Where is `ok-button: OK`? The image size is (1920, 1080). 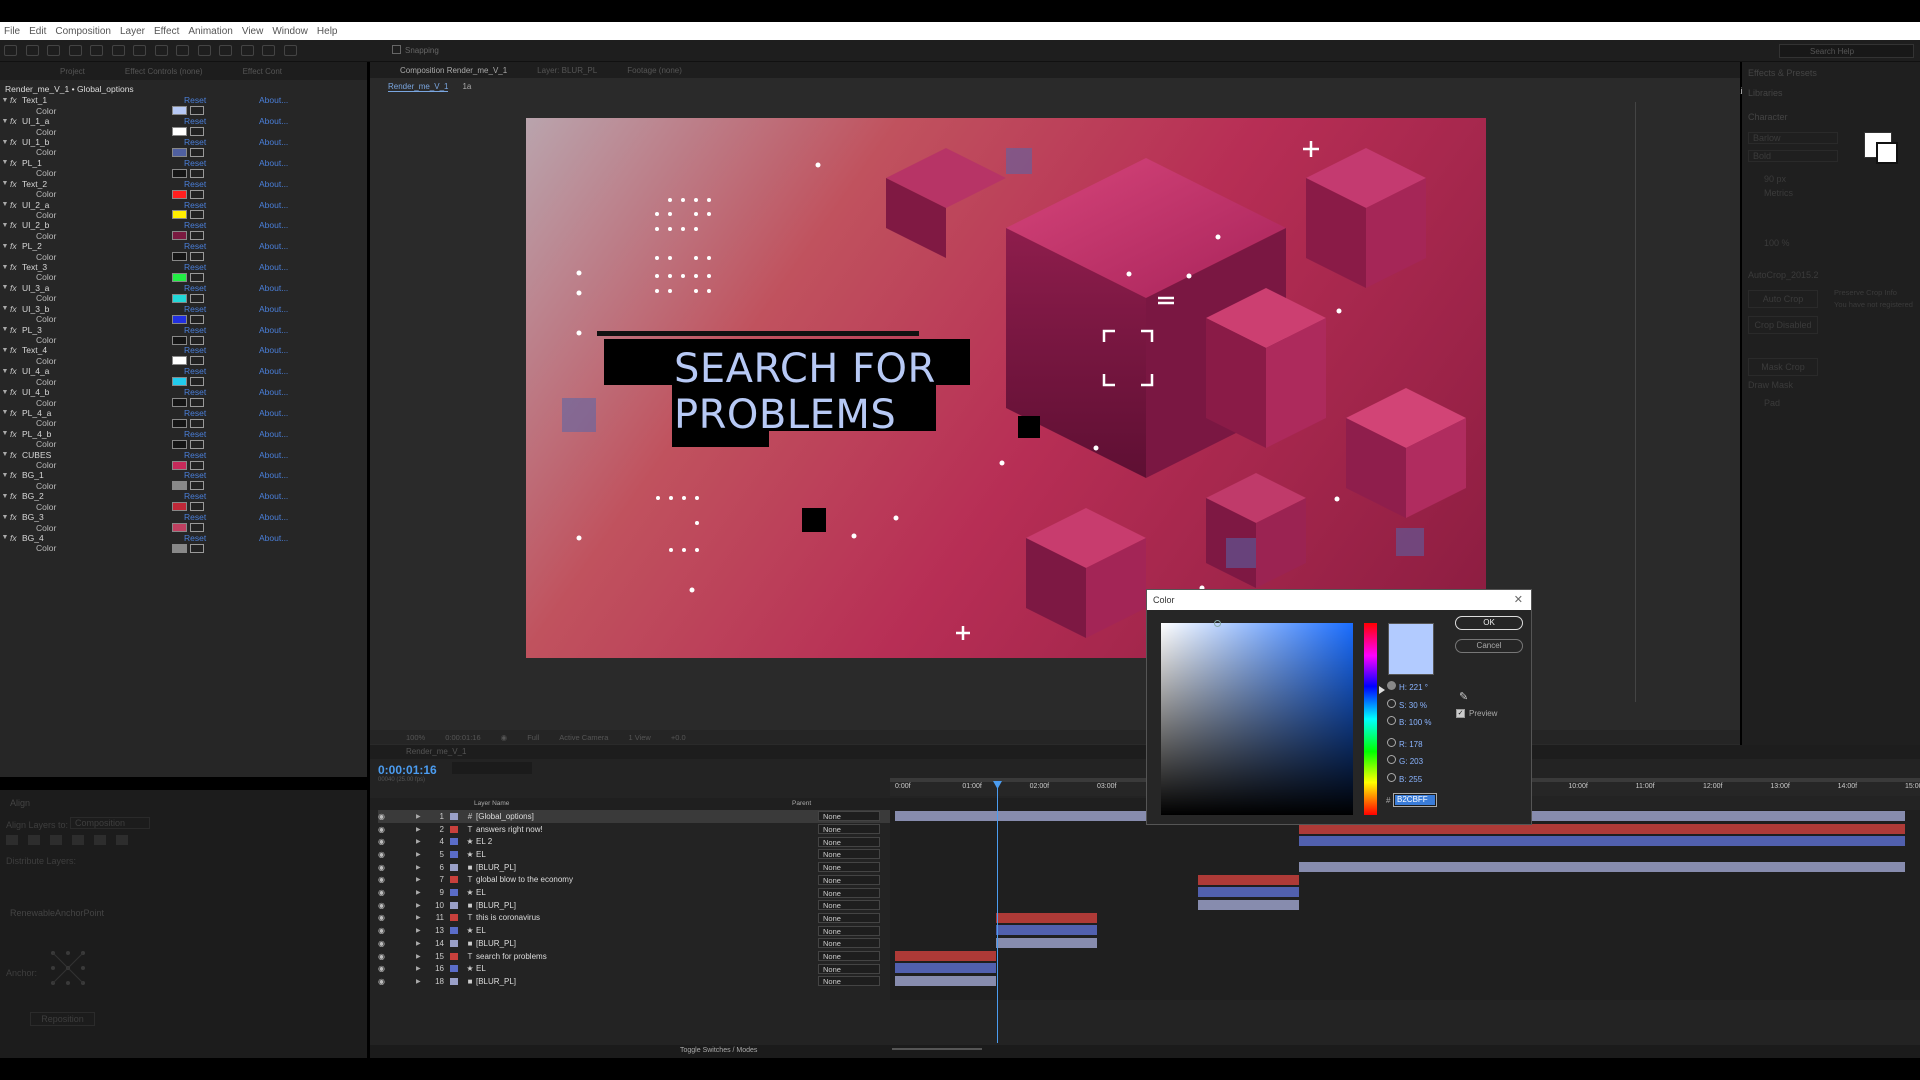 ok-button: OK is located at coordinates (1489, 623).